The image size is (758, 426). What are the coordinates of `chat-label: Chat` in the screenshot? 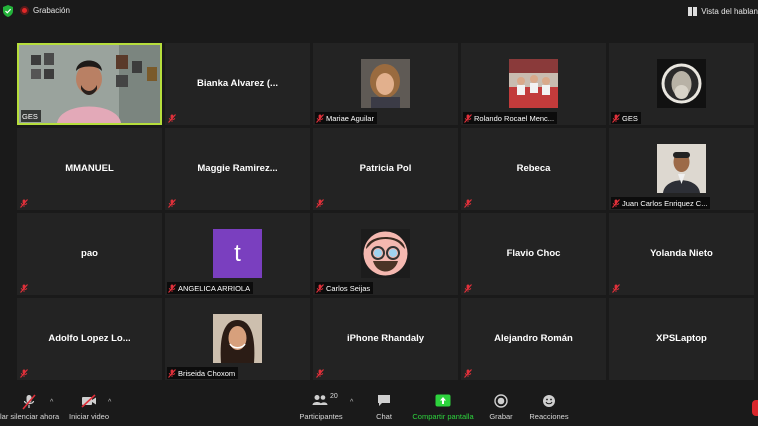 It's located at (384, 416).